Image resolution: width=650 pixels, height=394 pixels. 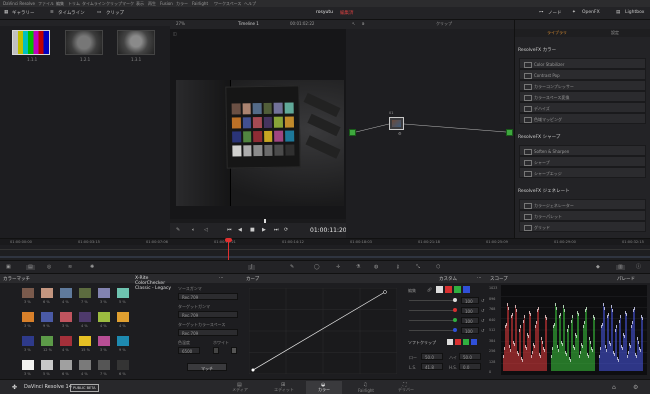 What do you see at coordinates (252, 230) in the screenshot?
I see `stop-icon: ■` at bounding box center [252, 230].